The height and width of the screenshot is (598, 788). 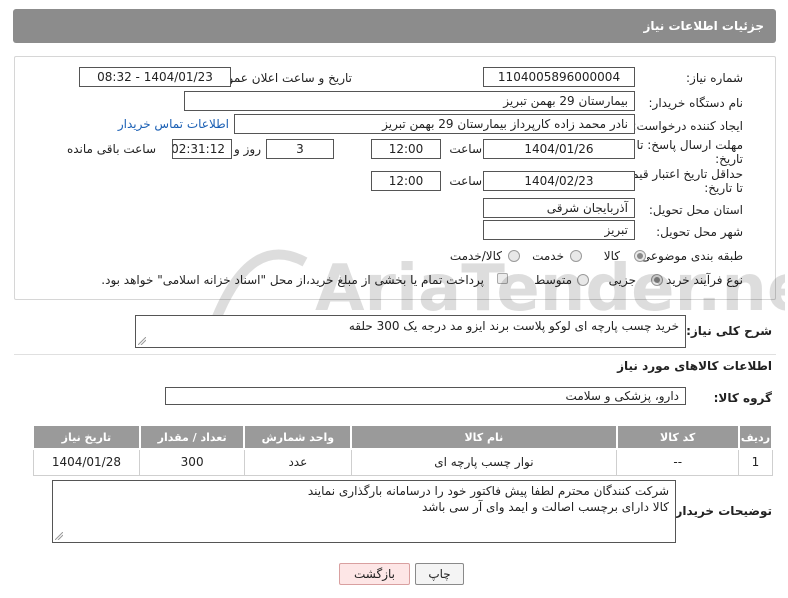 I want to click on category-option-goods-service: کالا/خدمت, so click(x=475, y=256).